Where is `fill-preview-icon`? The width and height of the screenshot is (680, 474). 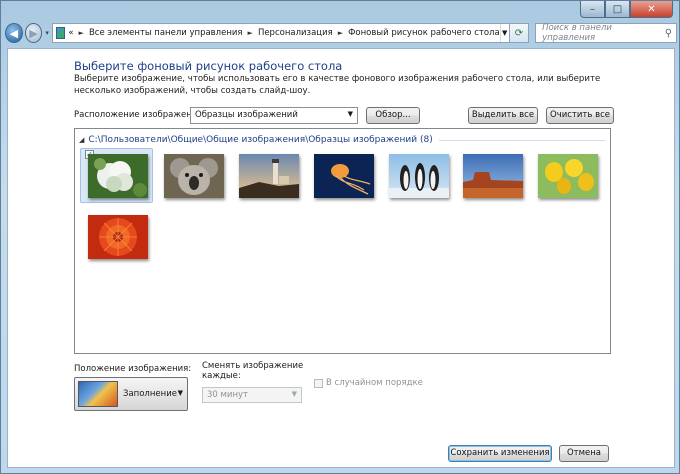
fill-preview-icon is located at coordinates (98, 394).